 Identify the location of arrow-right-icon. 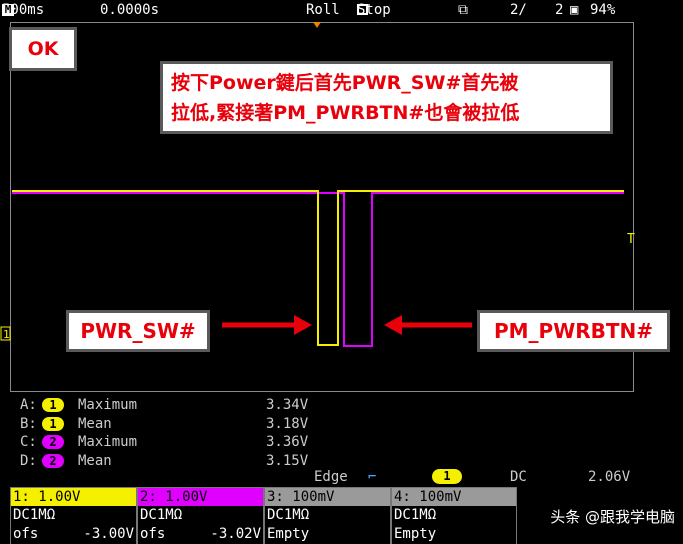
(267, 325).